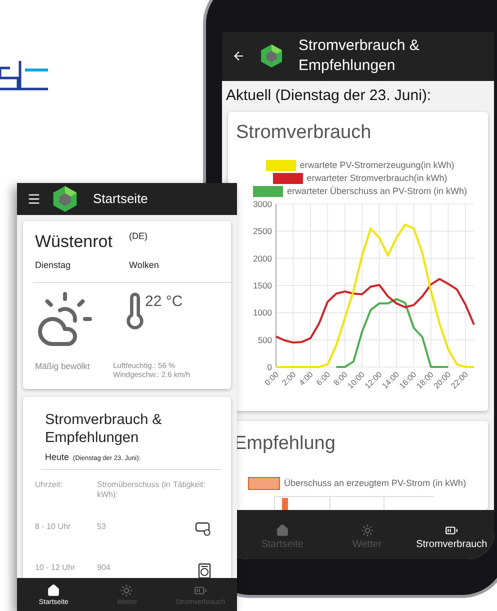  I want to click on y-axis-label: 1000, so click(262, 312).